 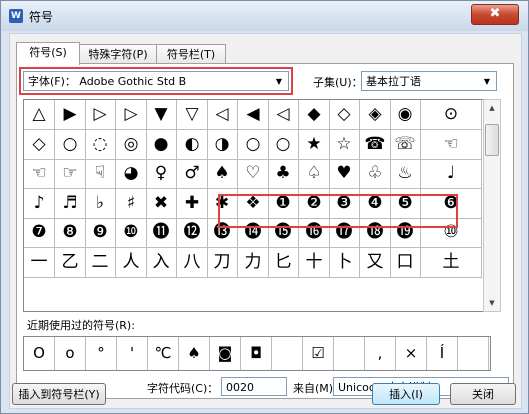 What do you see at coordinates (70, 174) in the screenshot?
I see `symbol-cell: ☞` at bounding box center [70, 174].